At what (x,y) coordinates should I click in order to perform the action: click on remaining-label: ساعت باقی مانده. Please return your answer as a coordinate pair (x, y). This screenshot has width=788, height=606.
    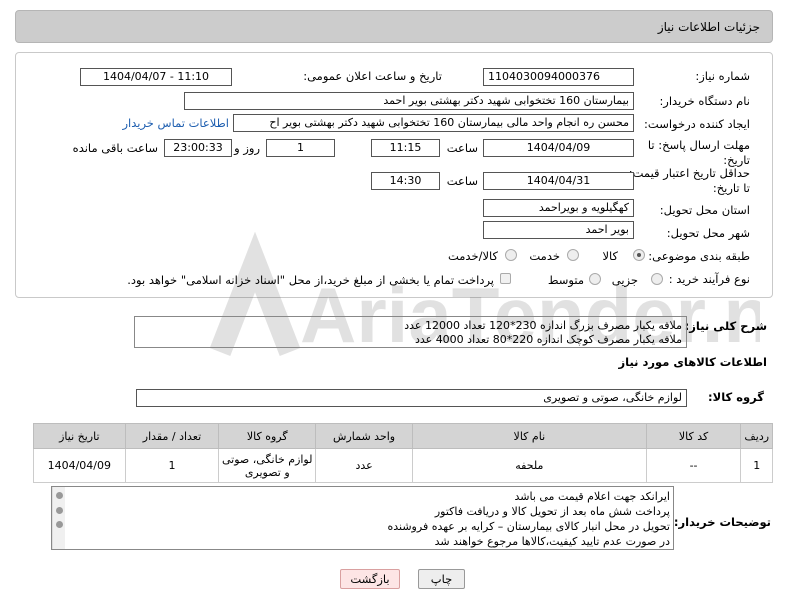
    Looking at the image, I should click on (115, 148).